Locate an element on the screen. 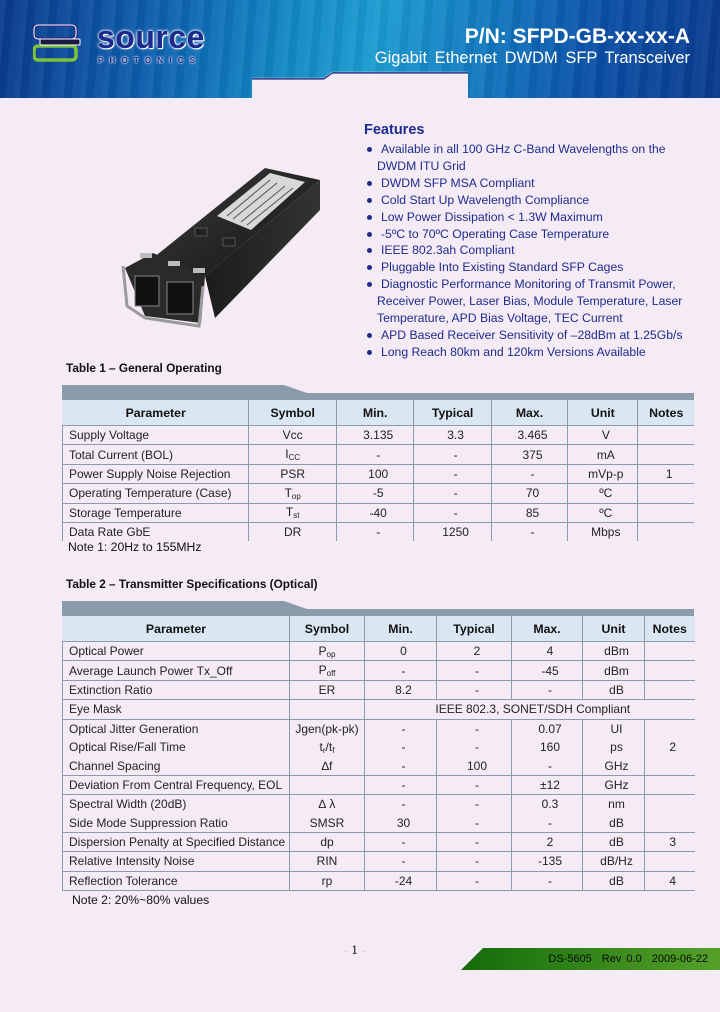 This screenshot has width=720, height=1012. feature-text: -5ºC to 70ºC Operating Case Temperature is located at coordinates (495, 233).